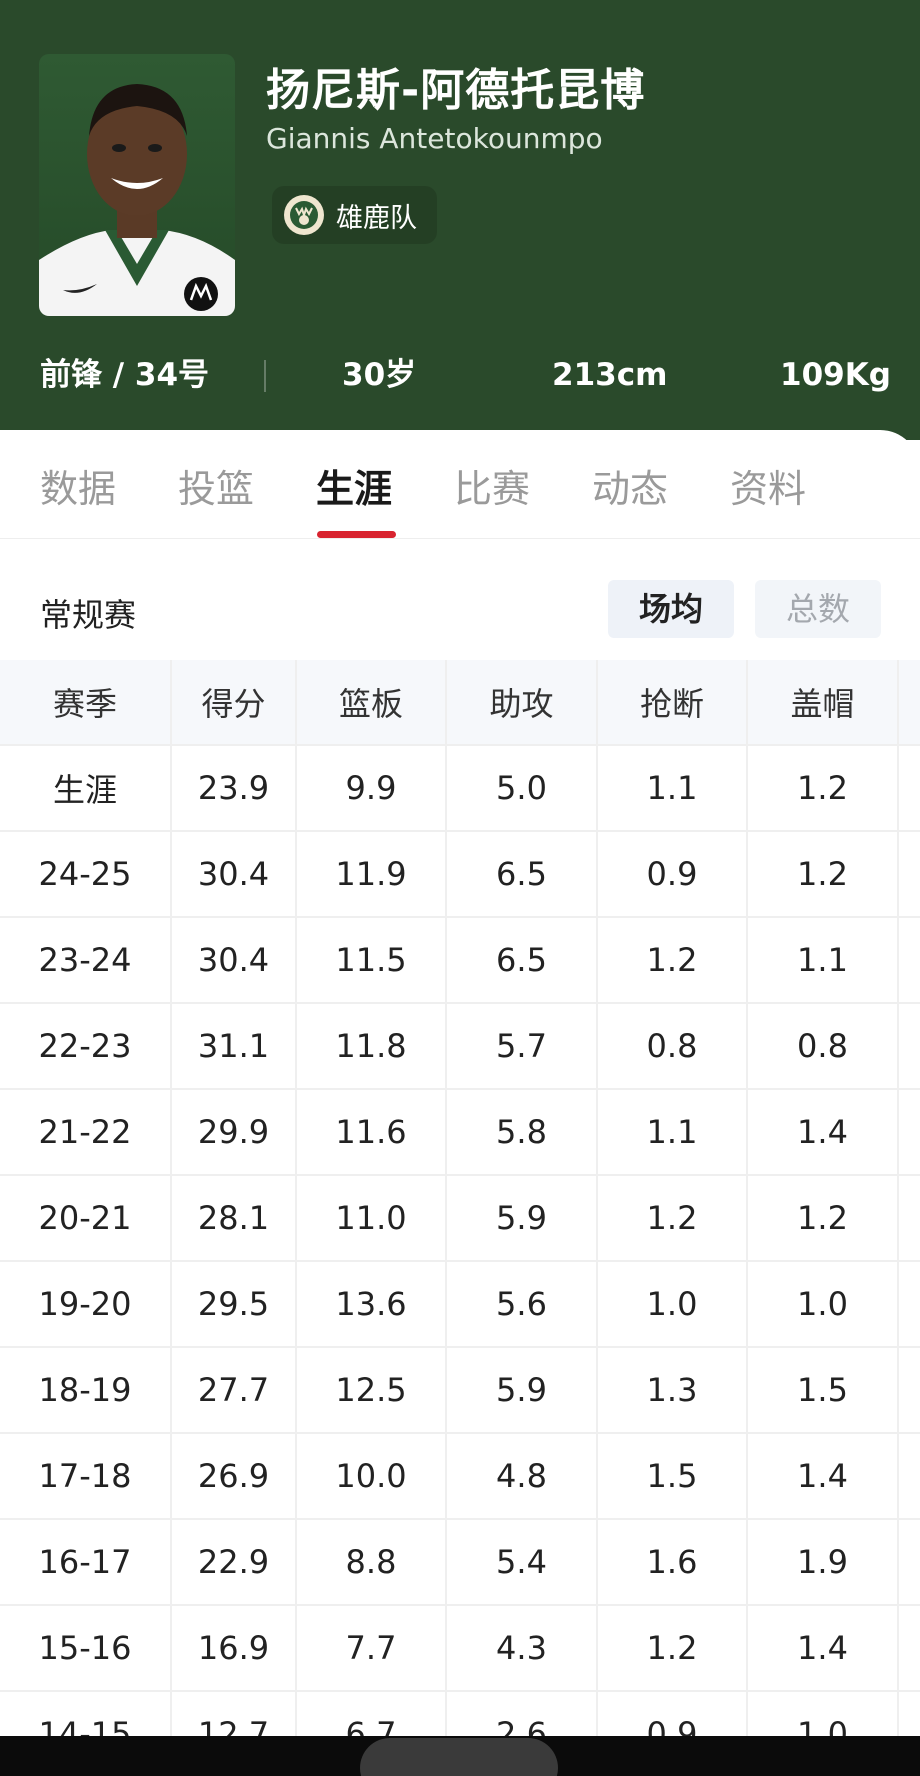 The height and width of the screenshot is (1776, 920). I want to click on table-cell: 7.7, so click(371, 1648).